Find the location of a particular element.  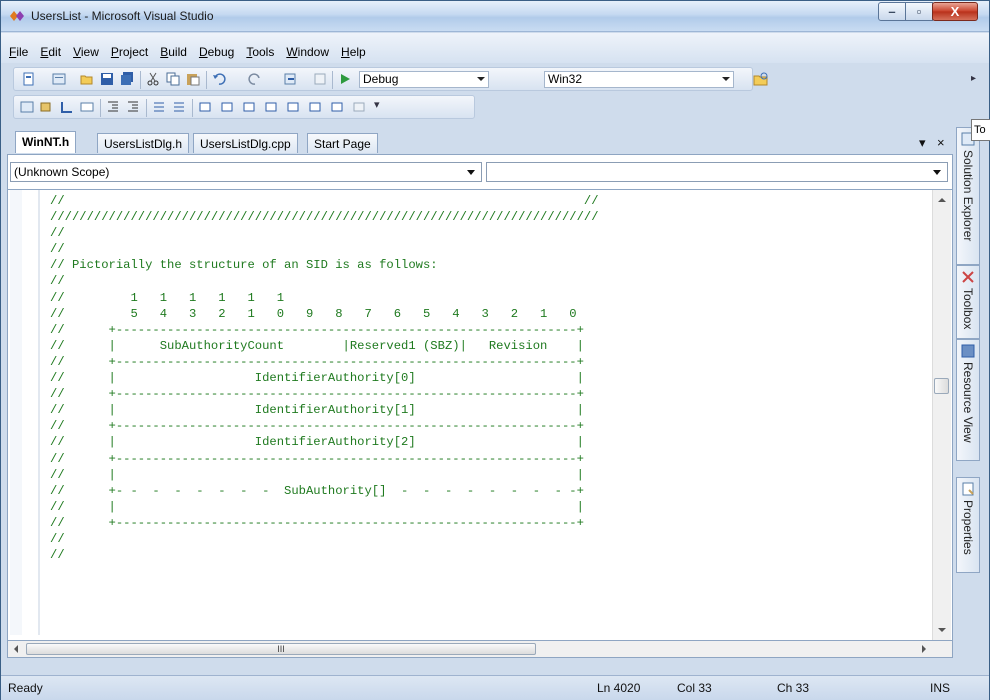

new-project-icon is located at coordinates (29, 79).